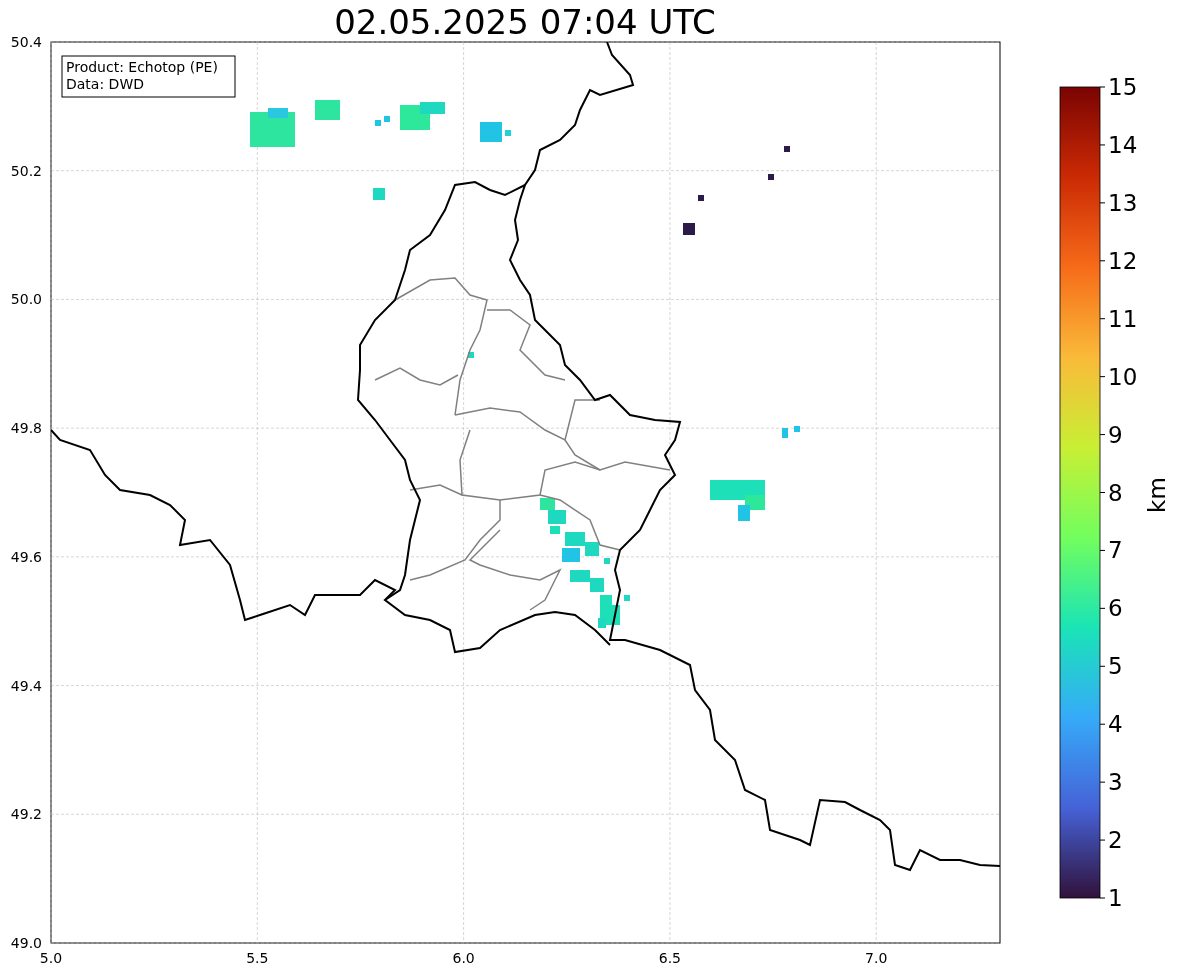 This screenshot has width=1178, height=976. Describe the element at coordinates (1115, 492) in the screenshot. I see `colorbar-tick-label: 8` at that location.